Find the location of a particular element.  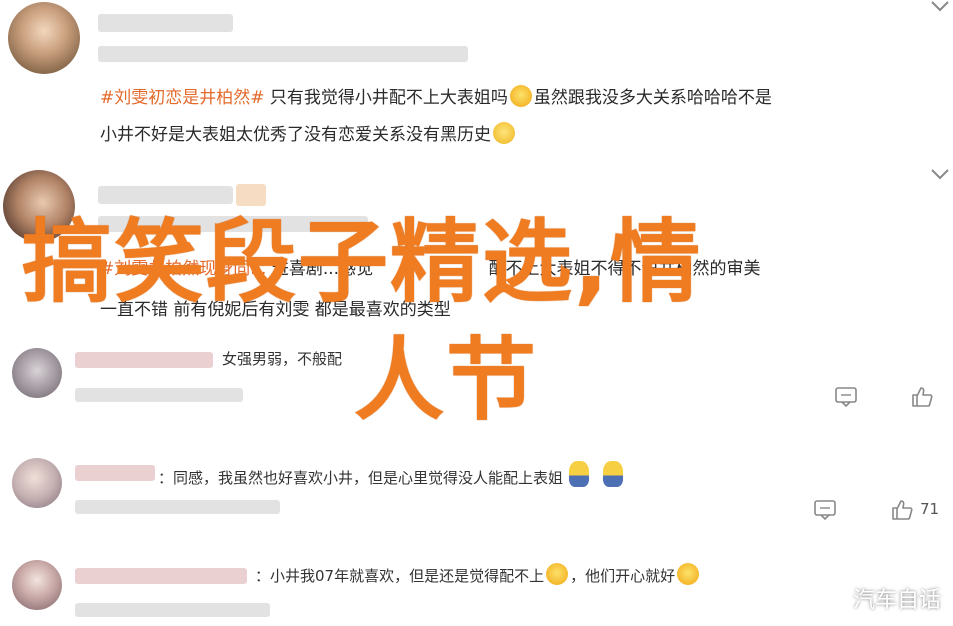

comment-text-line: ：同感，我虽然也好喜欢小井，但是心里觉得没人能配上表姐 is located at coordinates (391, 475).